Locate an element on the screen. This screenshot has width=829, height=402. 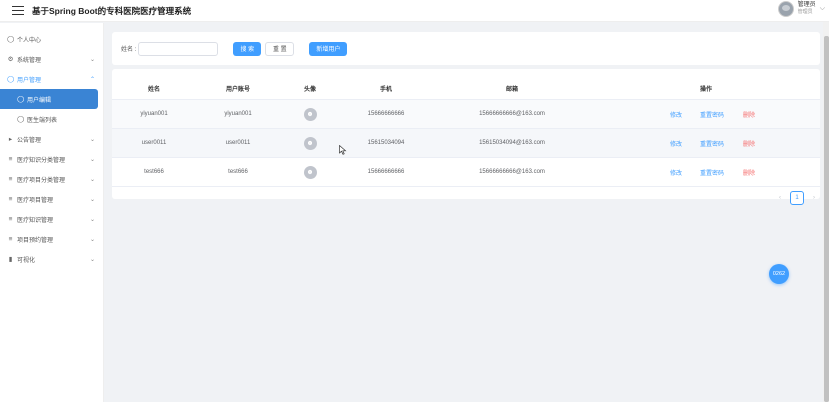
cell-account: yiyuan001 is located at coordinates (238, 114).